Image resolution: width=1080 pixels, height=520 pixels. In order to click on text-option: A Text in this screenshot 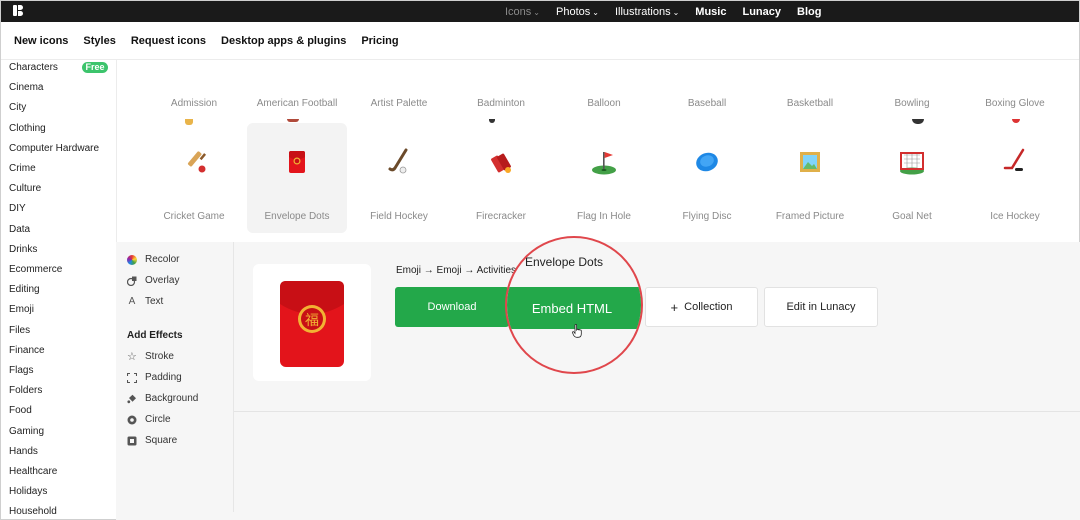, I will do `click(145, 301)`.